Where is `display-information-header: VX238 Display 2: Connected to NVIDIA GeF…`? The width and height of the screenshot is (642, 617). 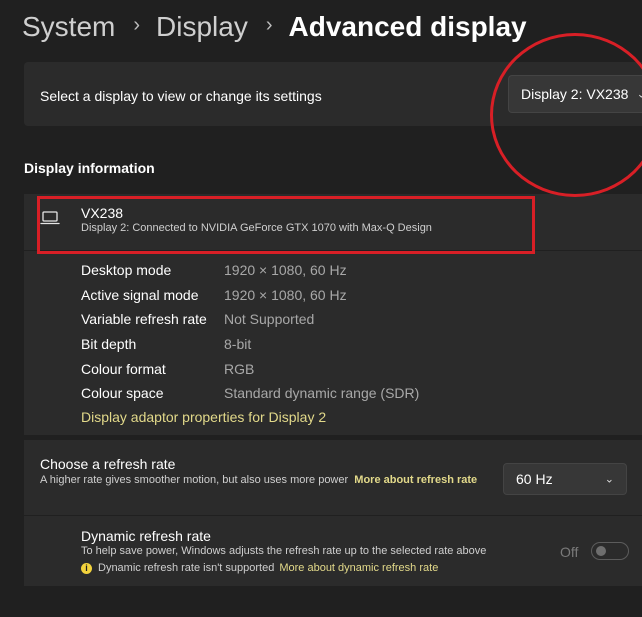
display-information-header: VX238 Display 2: Connected to NVIDIA GeF… is located at coordinates (333, 222).